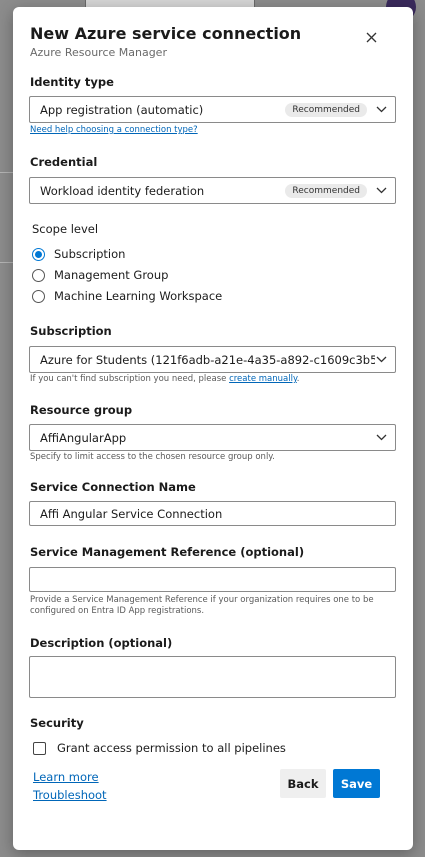 This screenshot has width=425, height=857. I want to click on credential-label: Credential, so click(64, 162).